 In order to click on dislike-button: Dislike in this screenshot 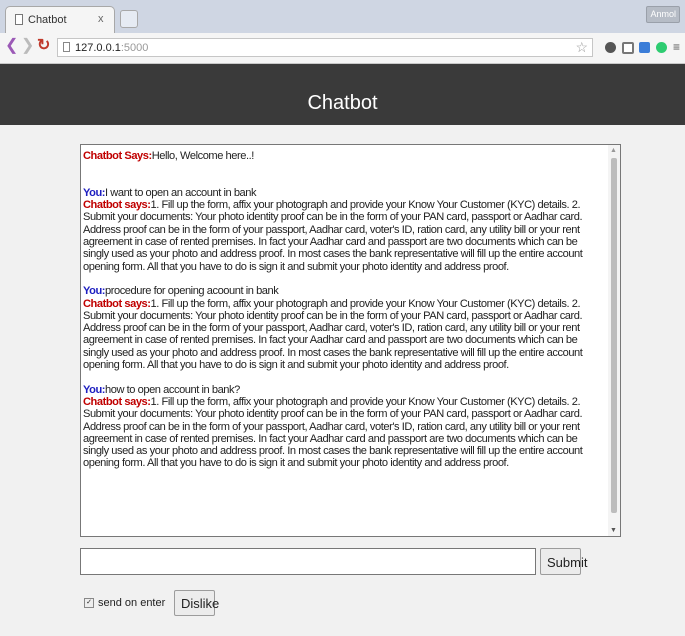, I will do `click(196, 603)`.